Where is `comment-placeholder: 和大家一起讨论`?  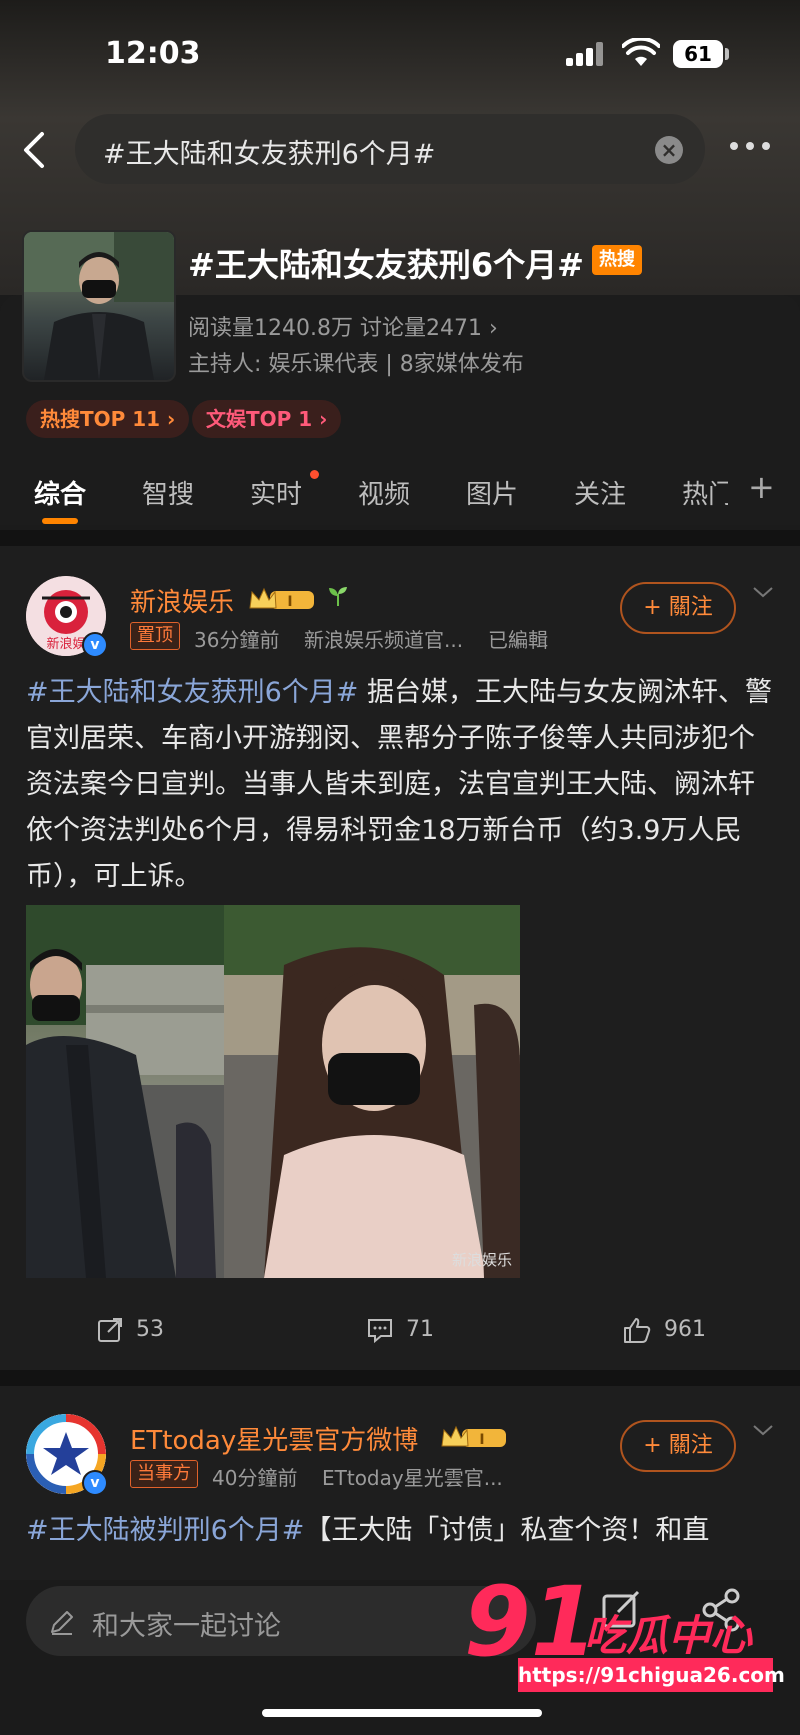 comment-placeholder: 和大家一起讨论 is located at coordinates (186, 1626).